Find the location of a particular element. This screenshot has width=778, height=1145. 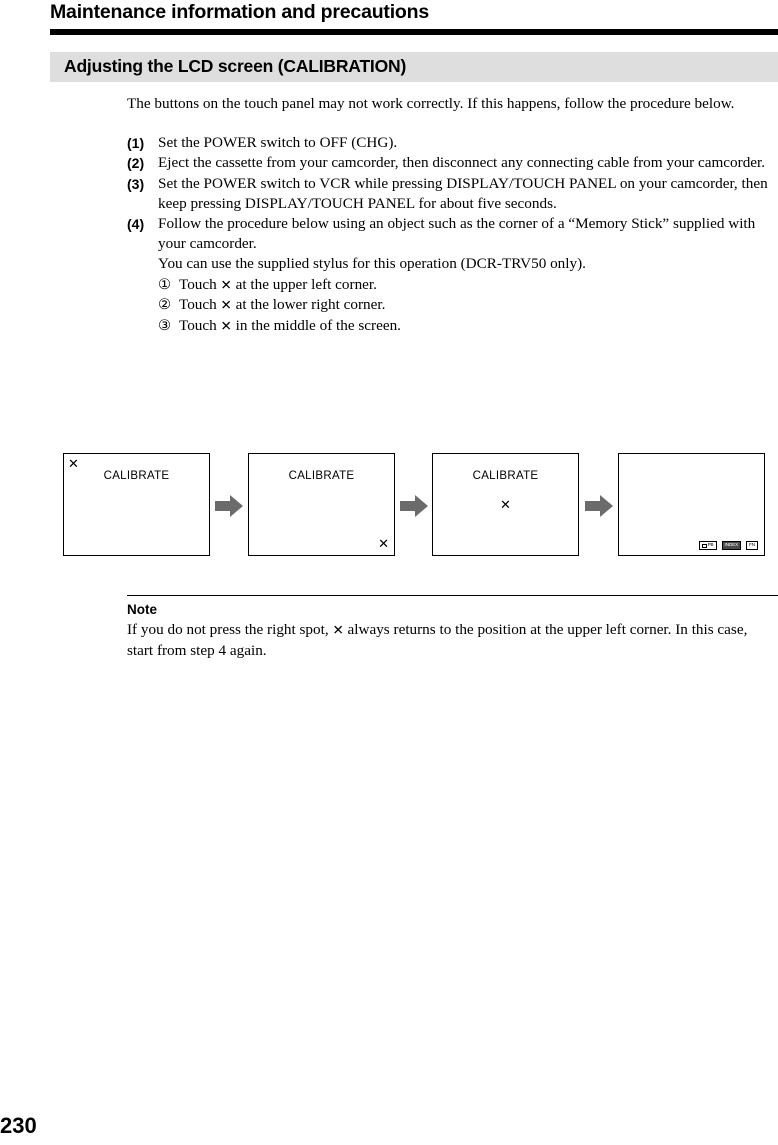

step-number: (2) is located at coordinates (136, 163).